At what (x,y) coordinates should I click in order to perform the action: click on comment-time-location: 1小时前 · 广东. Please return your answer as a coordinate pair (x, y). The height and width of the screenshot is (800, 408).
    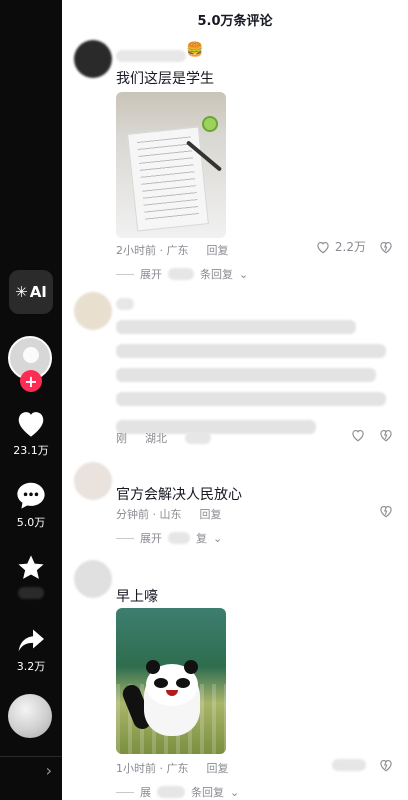
    Looking at the image, I should click on (152, 768).